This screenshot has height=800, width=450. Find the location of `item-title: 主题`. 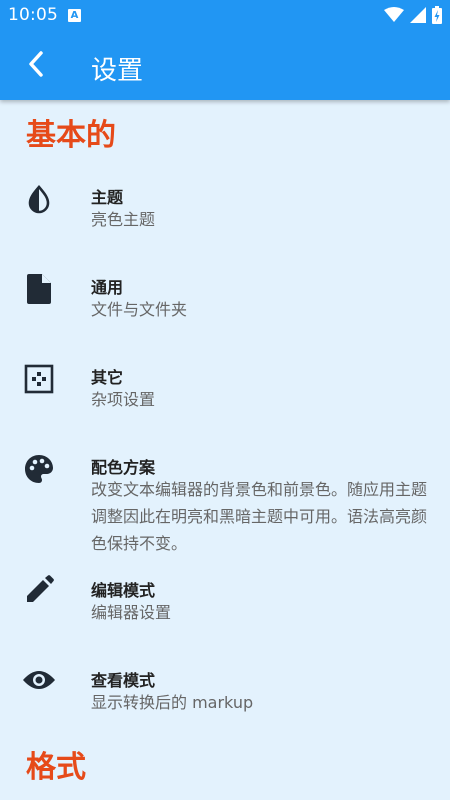

item-title: 主题 is located at coordinates (107, 197).